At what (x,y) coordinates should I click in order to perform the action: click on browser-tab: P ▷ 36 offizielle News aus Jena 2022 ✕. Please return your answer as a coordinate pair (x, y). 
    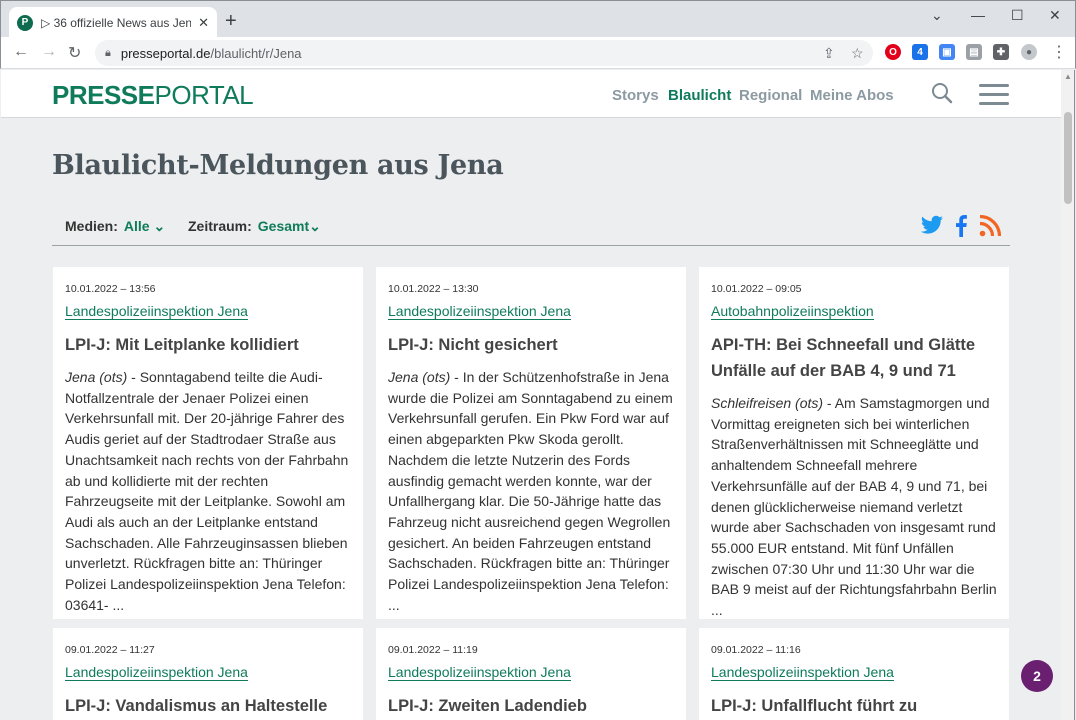
    Looking at the image, I should click on (113, 22).